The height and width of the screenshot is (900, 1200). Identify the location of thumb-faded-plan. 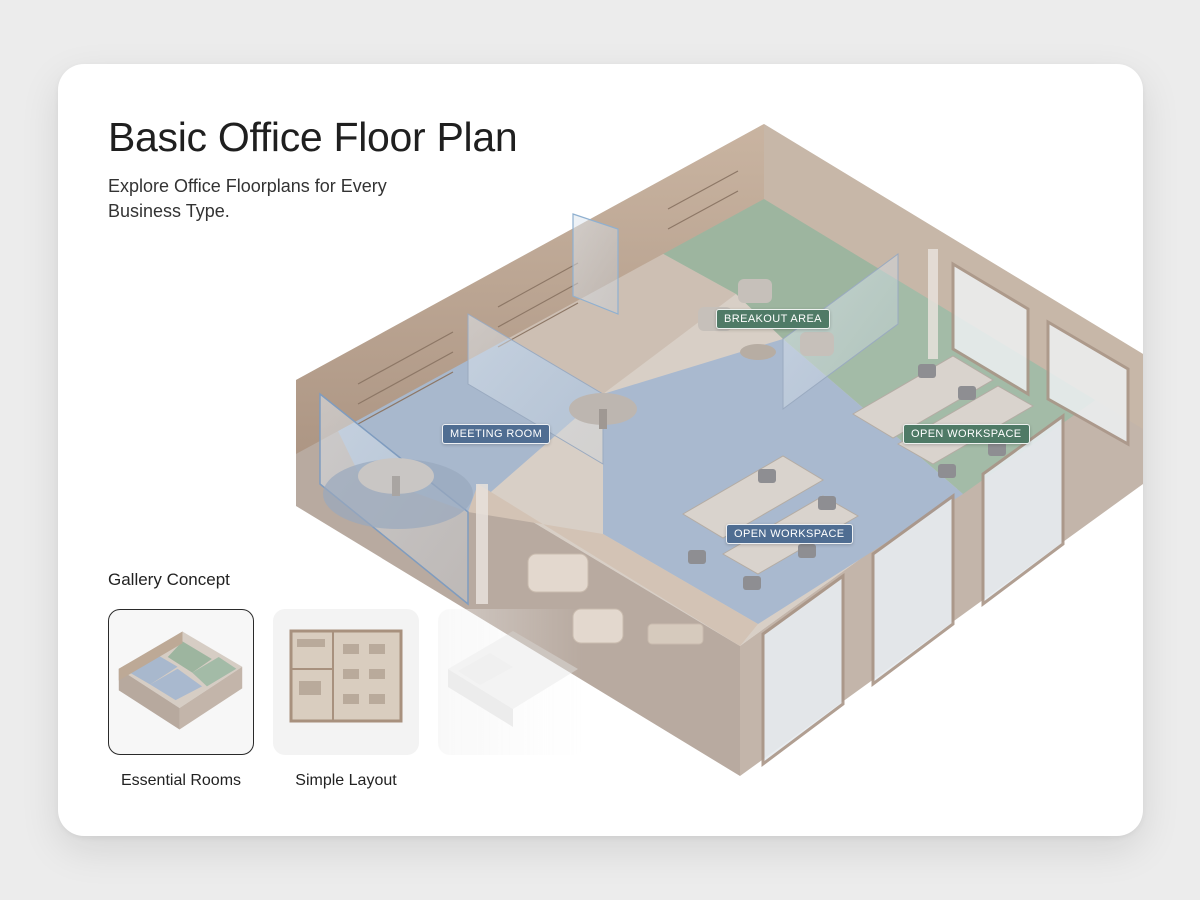
(513, 679).